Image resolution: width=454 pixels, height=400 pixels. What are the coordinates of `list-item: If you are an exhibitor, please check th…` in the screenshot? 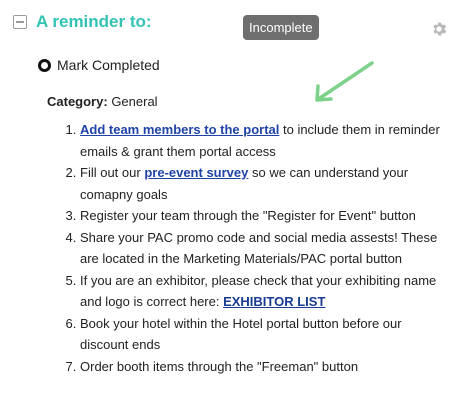 It's located at (265, 291).